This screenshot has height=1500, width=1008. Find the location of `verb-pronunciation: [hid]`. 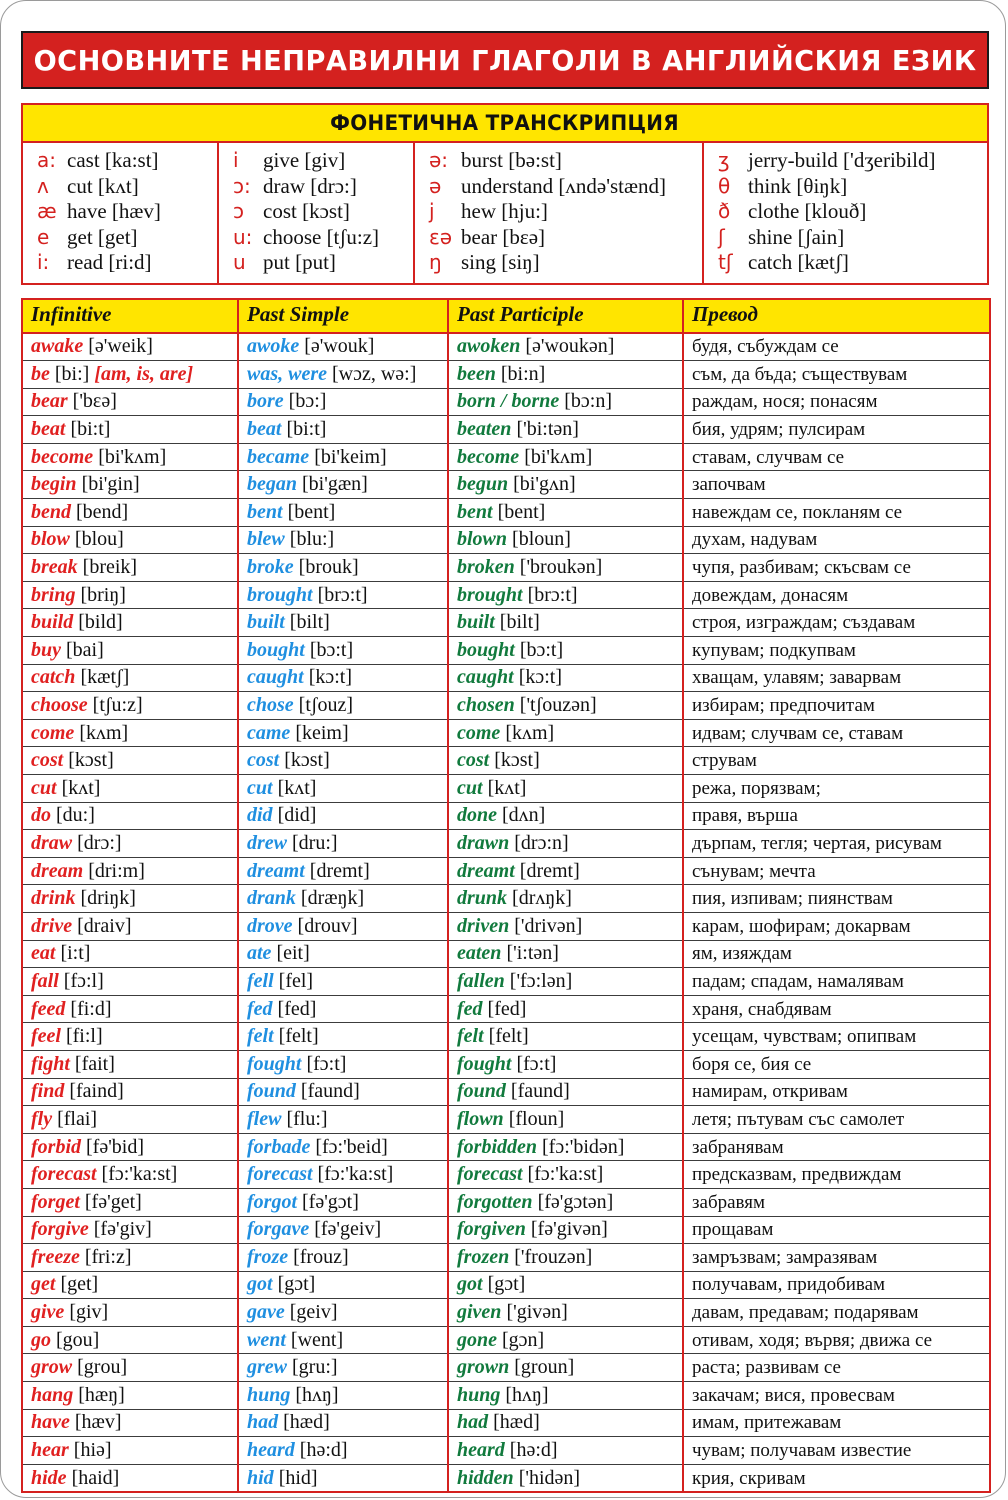

verb-pronunciation: [hid] is located at coordinates (298, 1477).